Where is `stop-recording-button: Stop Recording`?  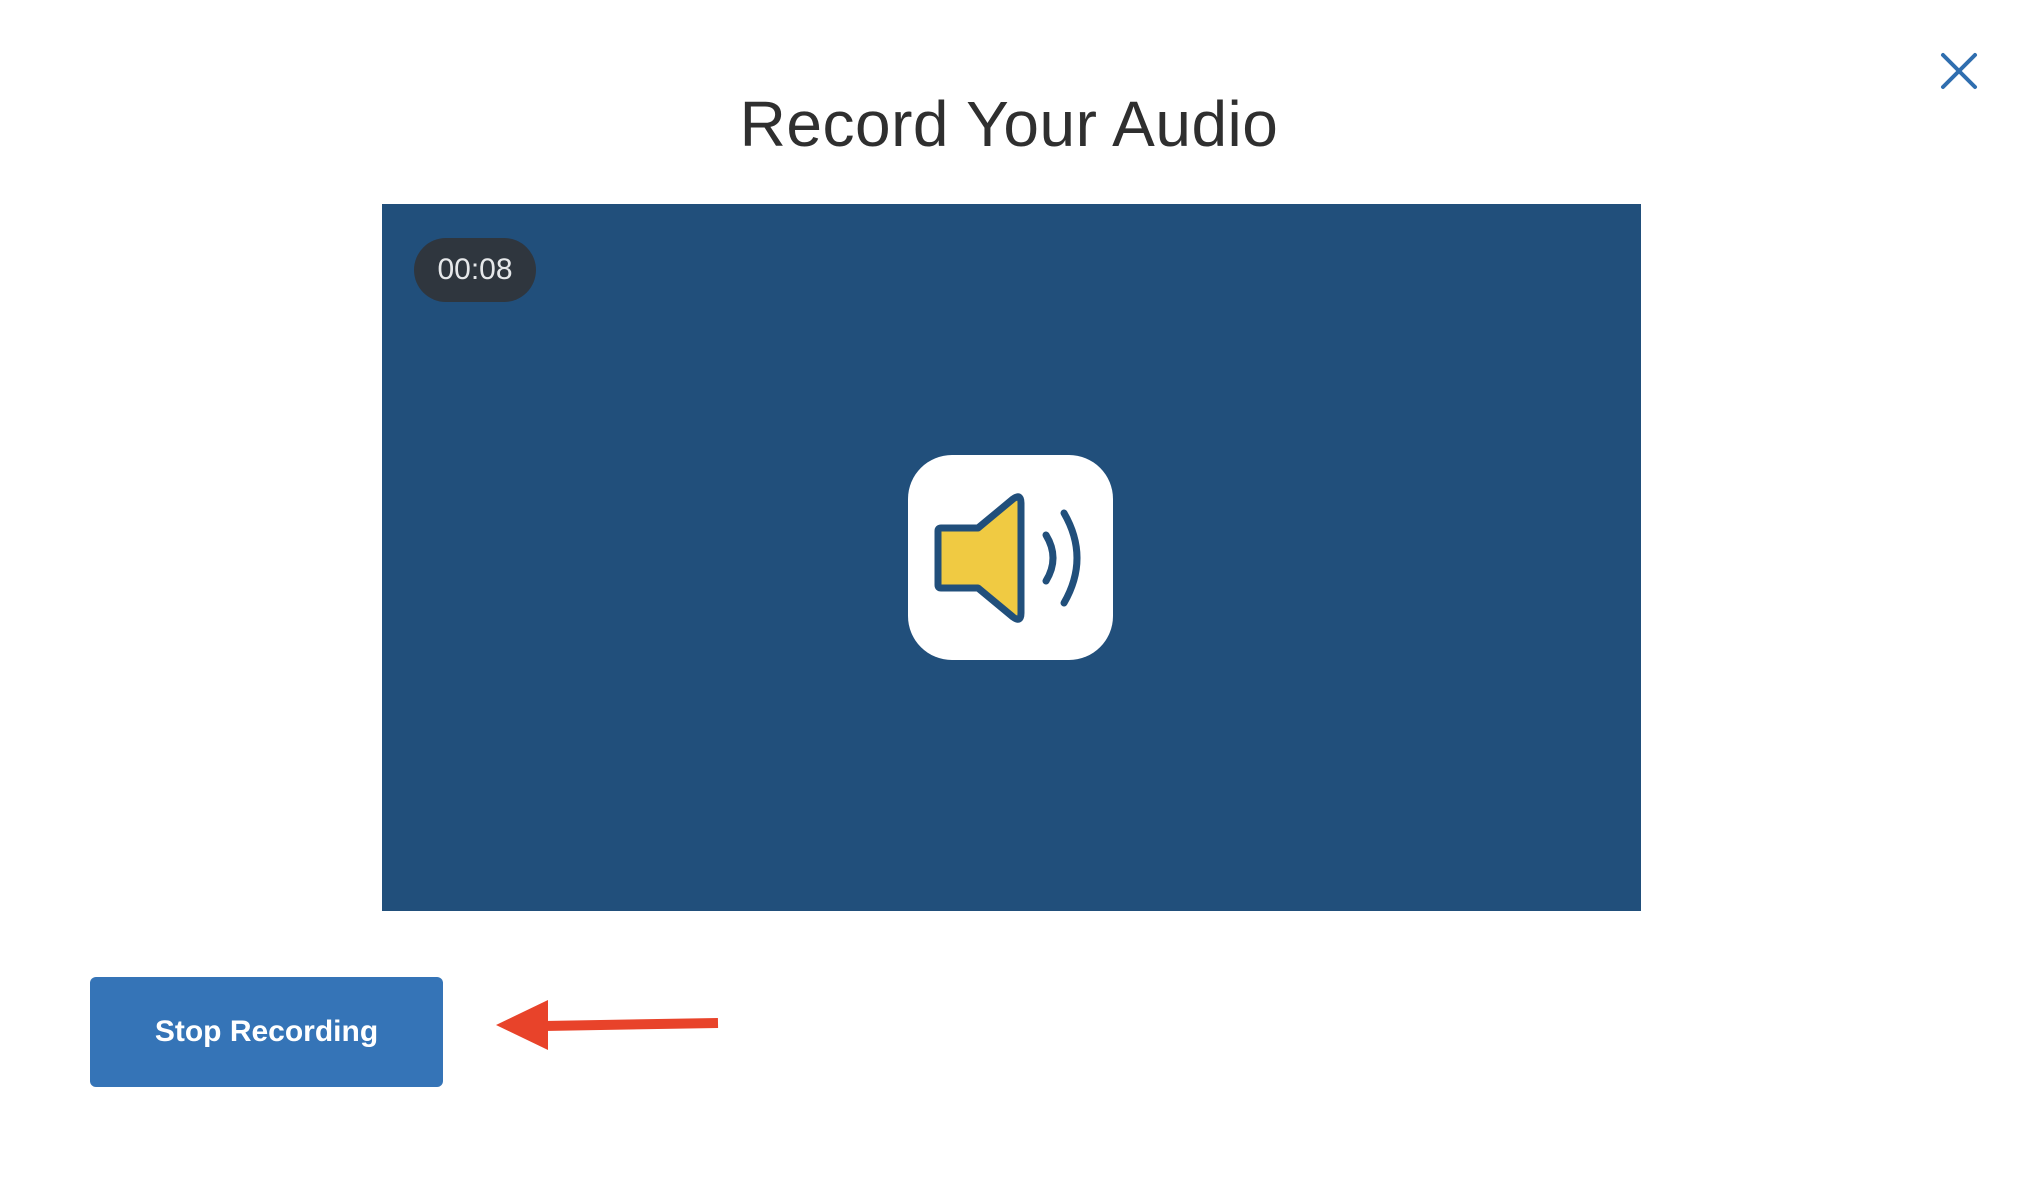
stop-recording-button: Stop Recording is located at coordinates (266, 1032).